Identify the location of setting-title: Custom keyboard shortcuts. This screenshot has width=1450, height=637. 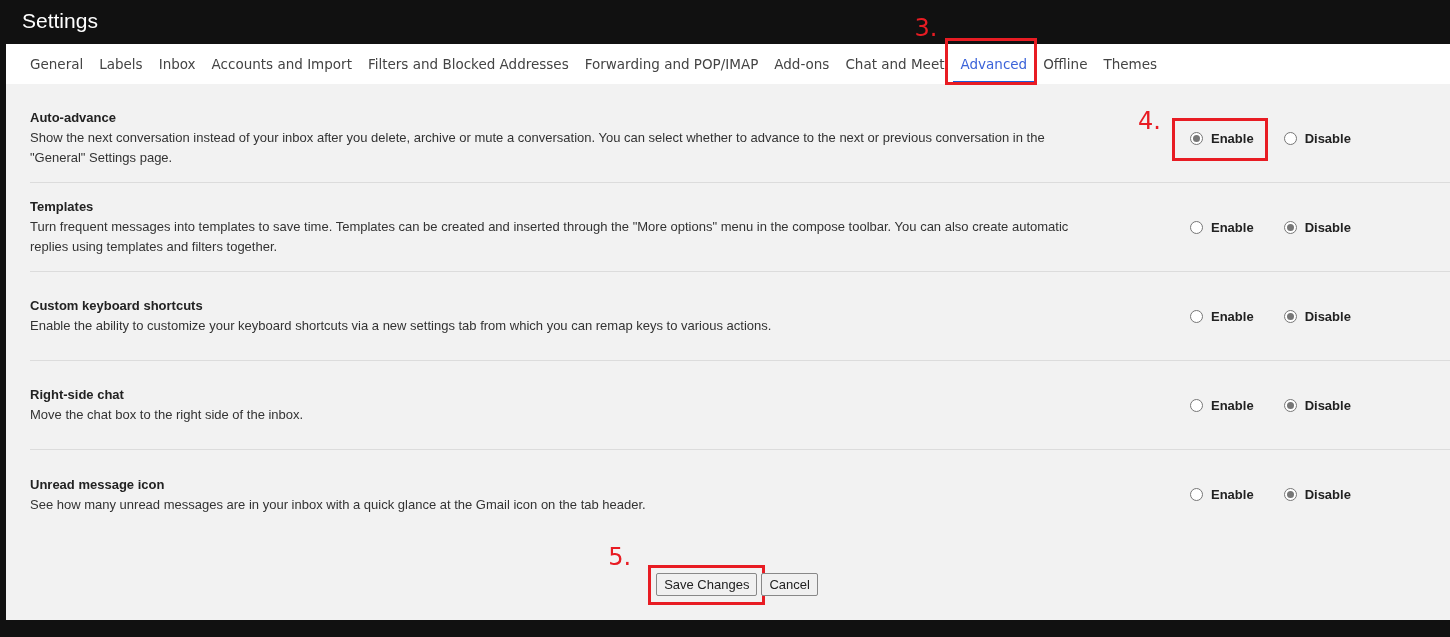
(117, 306).